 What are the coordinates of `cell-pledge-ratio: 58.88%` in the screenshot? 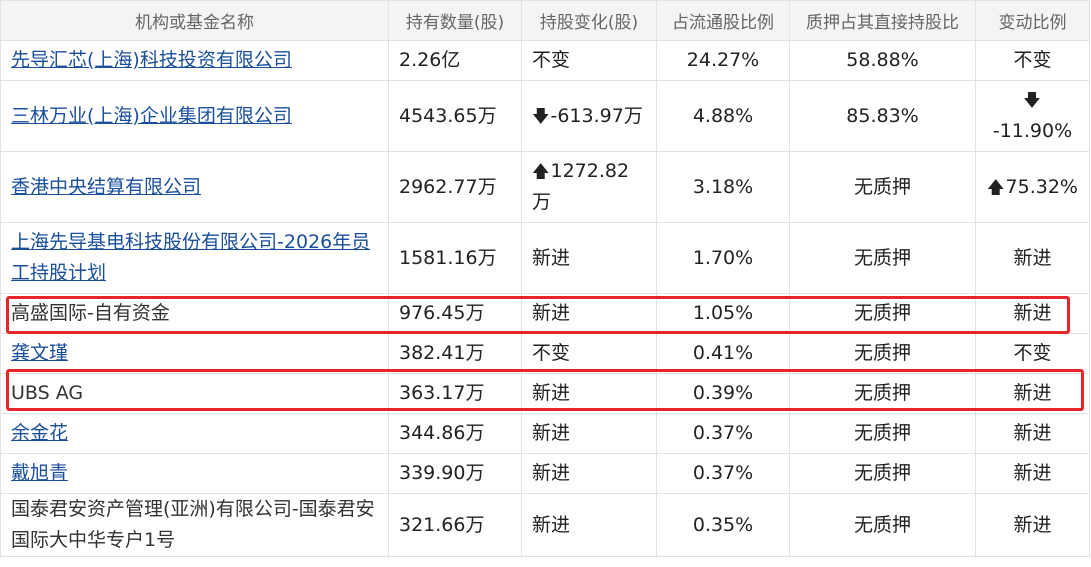 It's located at (882, 60).